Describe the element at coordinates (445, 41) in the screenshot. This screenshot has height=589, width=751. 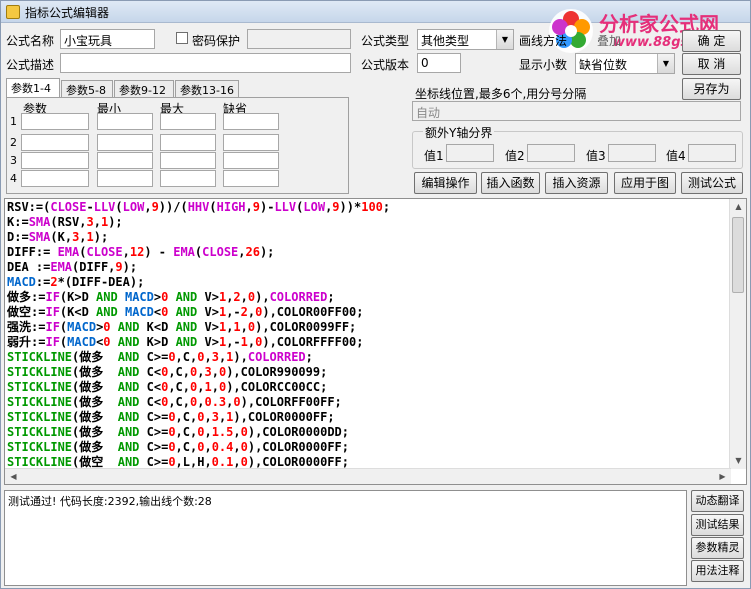
I see `type-select-value: 其他类型` at that location.